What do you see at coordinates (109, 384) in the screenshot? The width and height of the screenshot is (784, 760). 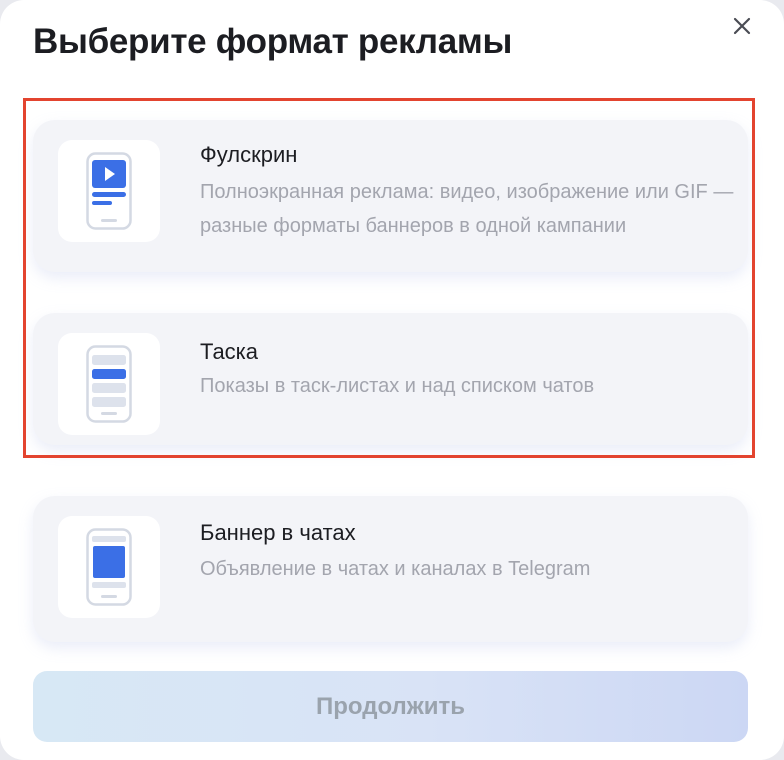 I see `phone-list-icon` at bounding box center [109, 384].